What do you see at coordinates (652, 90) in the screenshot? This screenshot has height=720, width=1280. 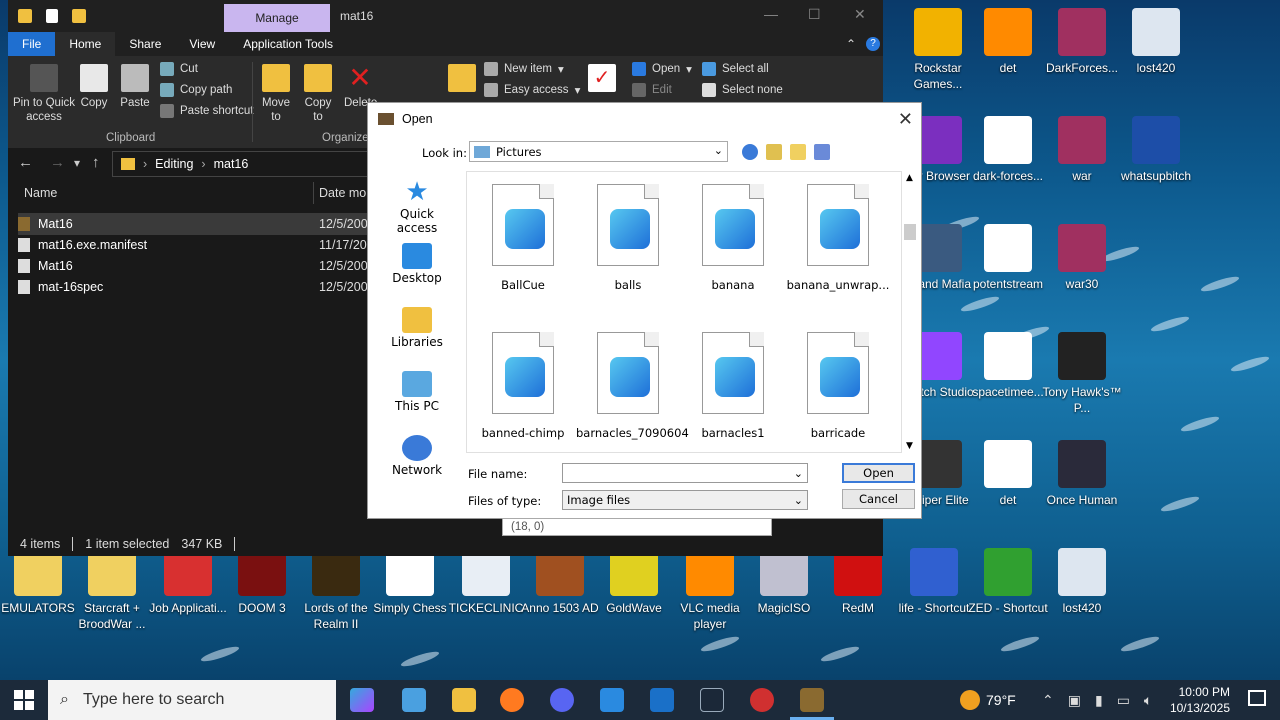 I see `edit-button: Edit` at bounding box center [652, 90].